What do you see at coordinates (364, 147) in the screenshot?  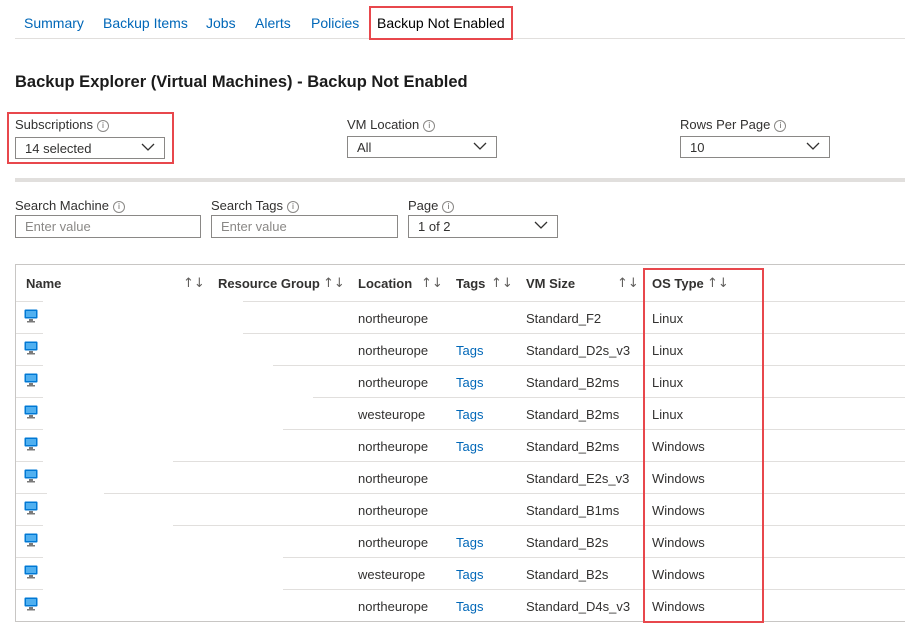 I see `vm-location-value: All` at bounding box center [364, 147].